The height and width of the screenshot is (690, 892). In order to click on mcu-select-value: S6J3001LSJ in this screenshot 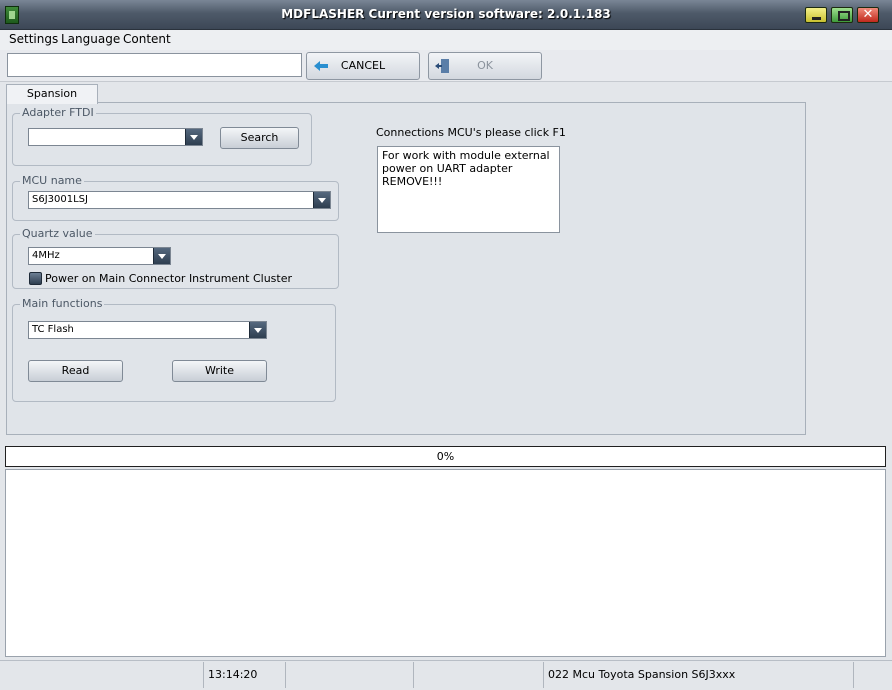, I will do `click(60, 199)`.